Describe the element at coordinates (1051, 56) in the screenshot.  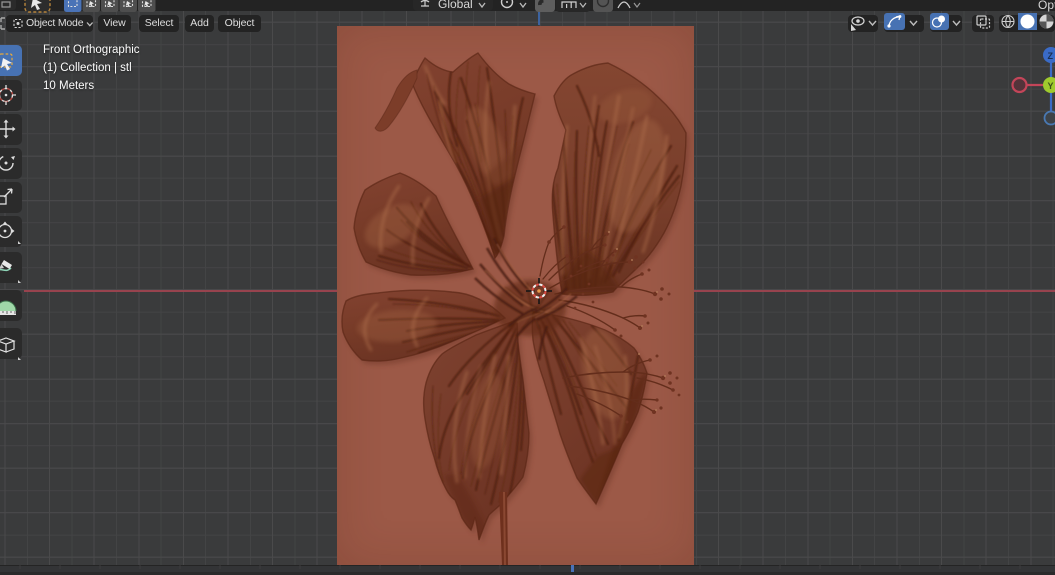
I see `svg-text: Z` at that location.